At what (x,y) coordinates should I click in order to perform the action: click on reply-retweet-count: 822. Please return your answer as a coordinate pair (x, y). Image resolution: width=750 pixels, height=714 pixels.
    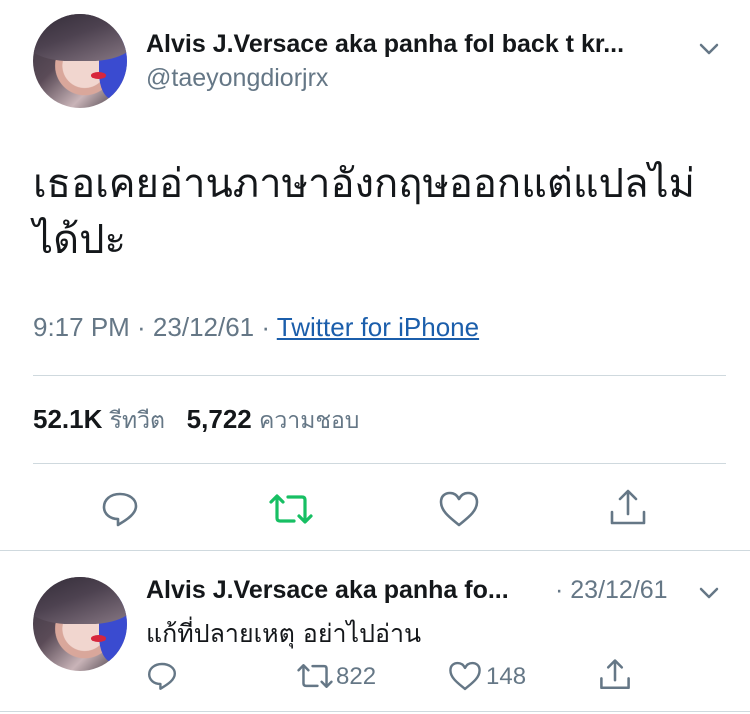
    Looking at the image, I should click on (356, 677).